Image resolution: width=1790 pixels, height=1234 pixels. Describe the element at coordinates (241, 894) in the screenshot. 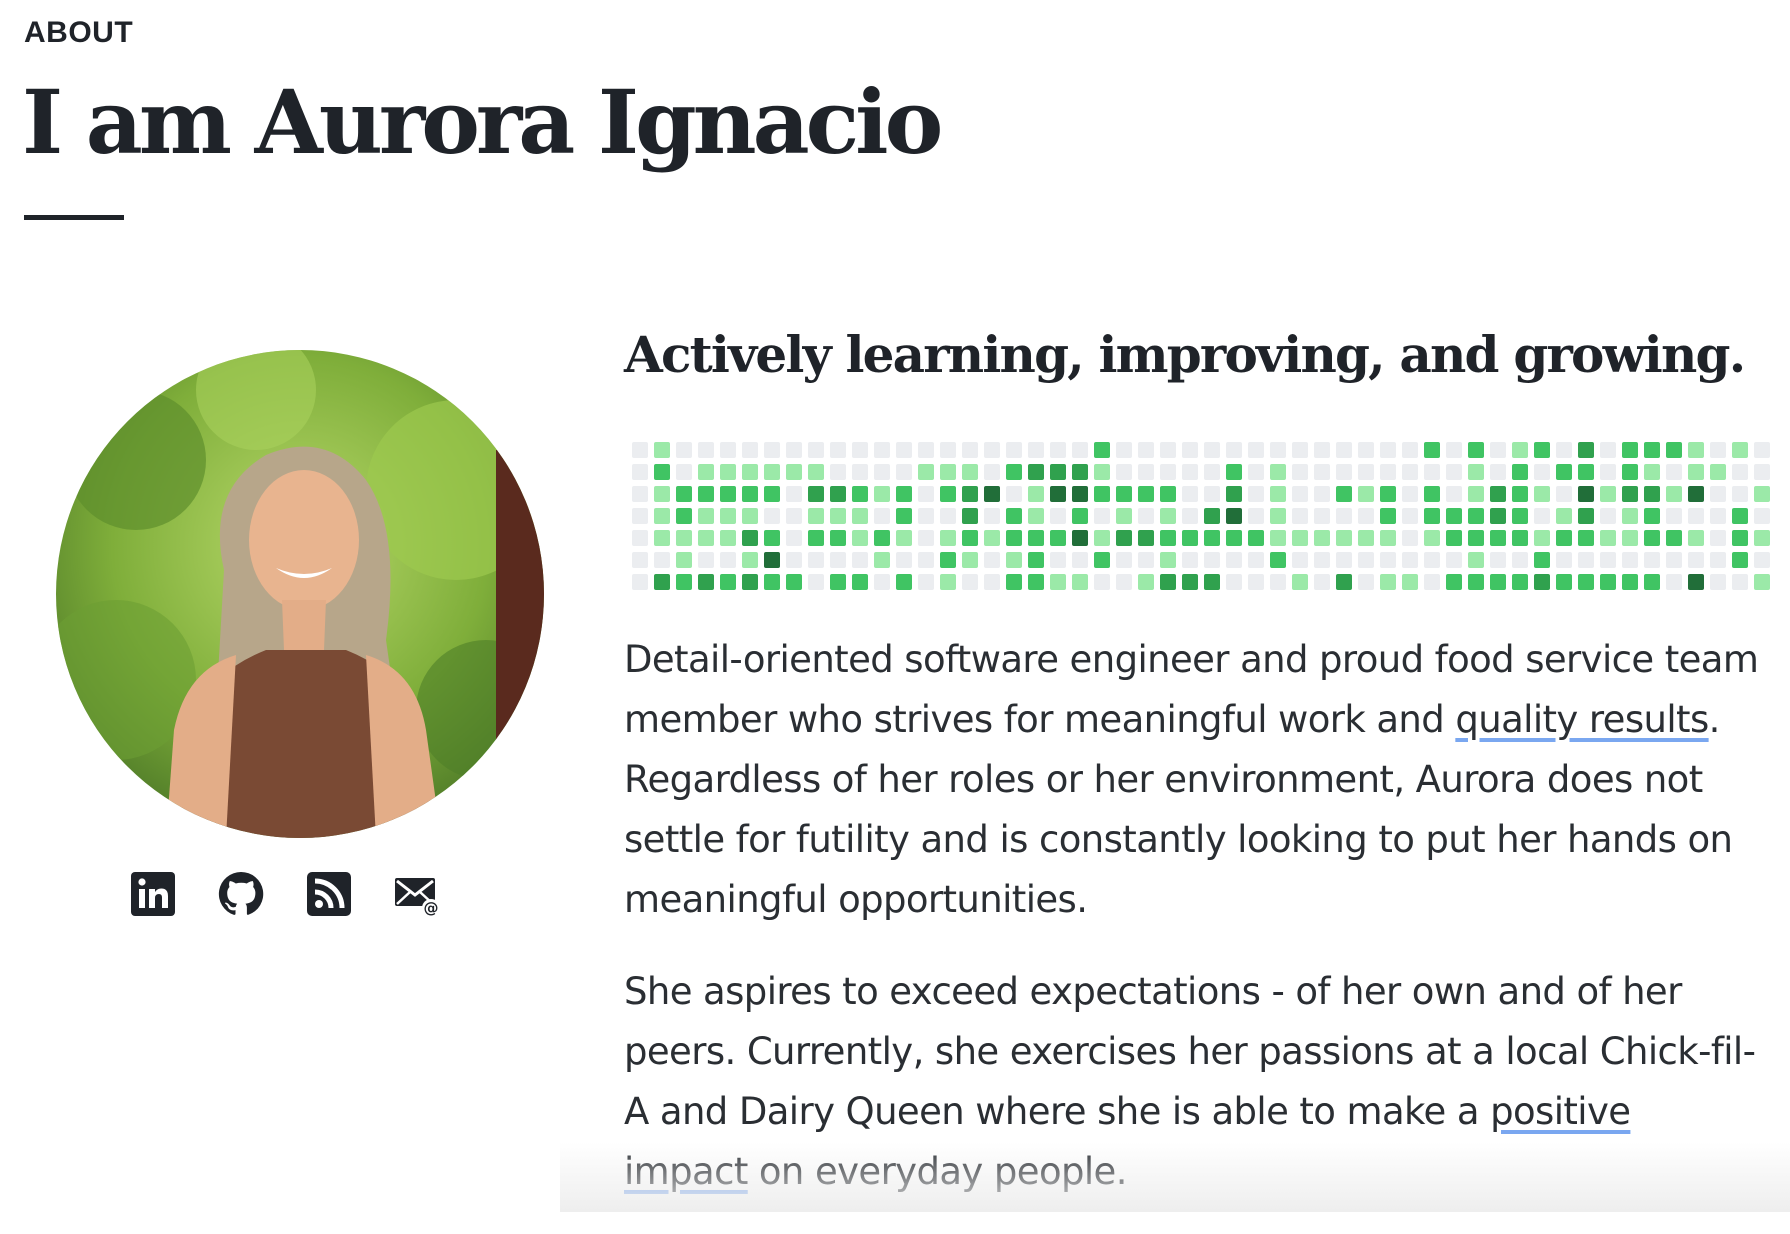

I see `github-icon` at that location.